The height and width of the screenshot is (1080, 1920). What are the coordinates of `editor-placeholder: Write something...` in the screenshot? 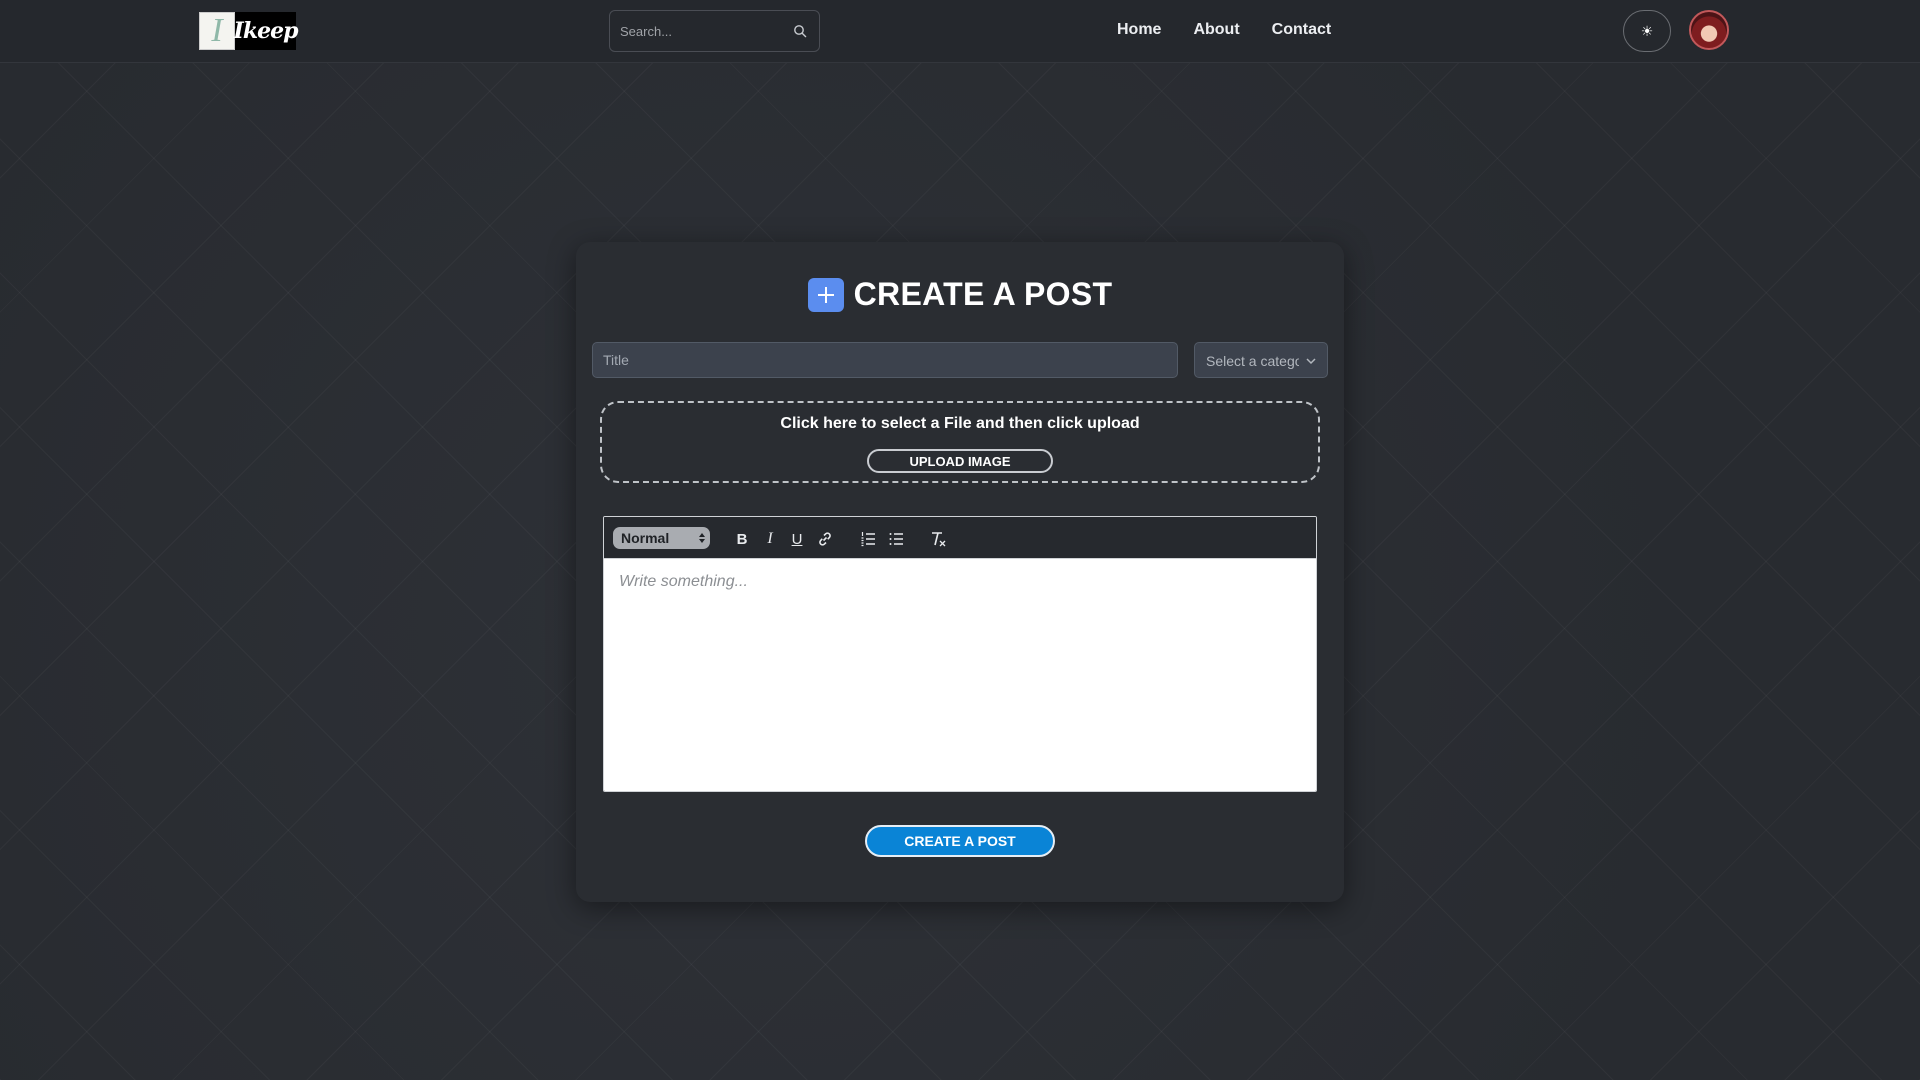 It's located at (683, 581).